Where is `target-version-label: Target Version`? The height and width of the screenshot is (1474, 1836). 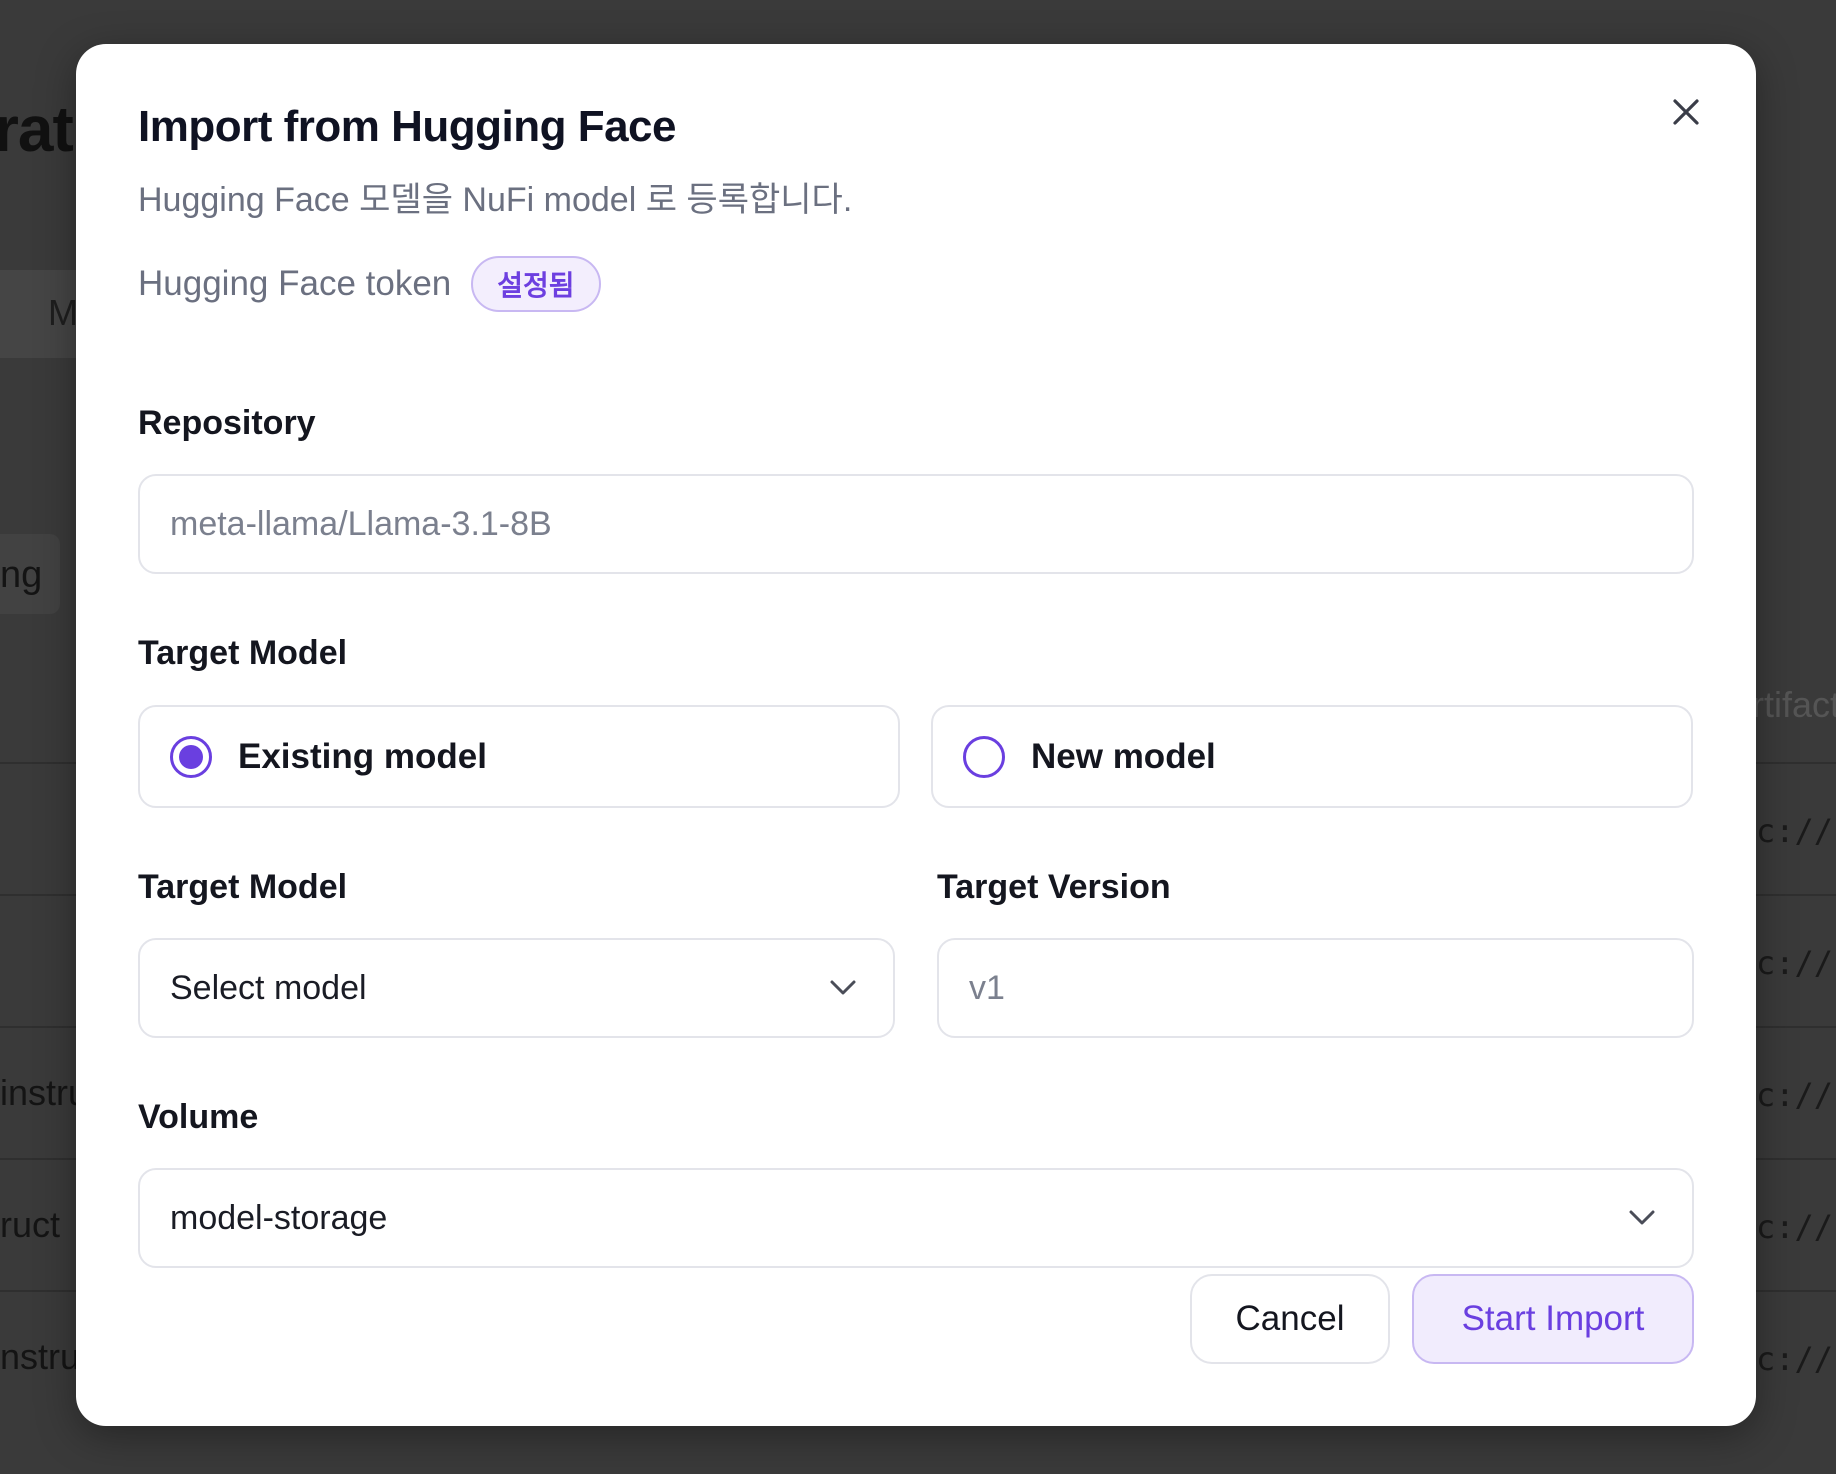
target-version-label: Target Version is located at coordinates (1054, 887).